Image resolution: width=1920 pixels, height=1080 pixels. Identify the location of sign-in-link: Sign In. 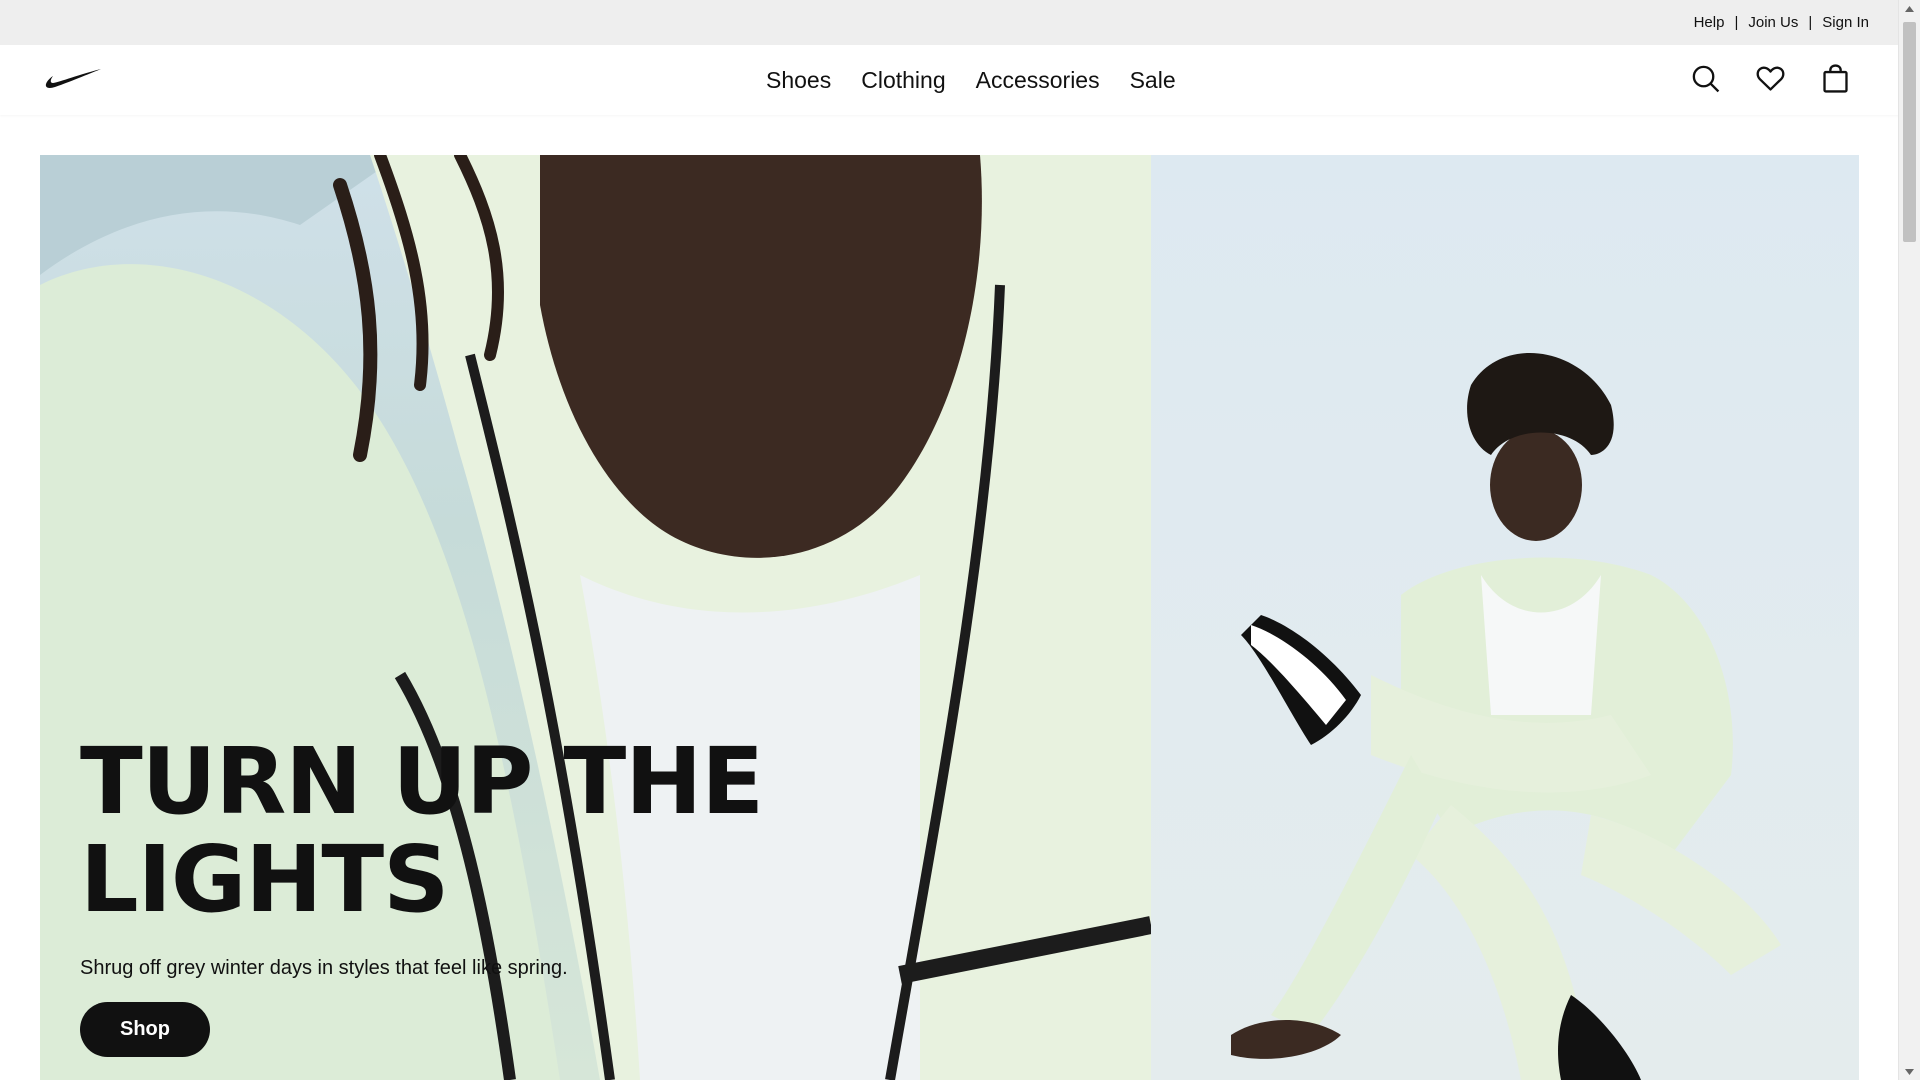
(1845, 22).